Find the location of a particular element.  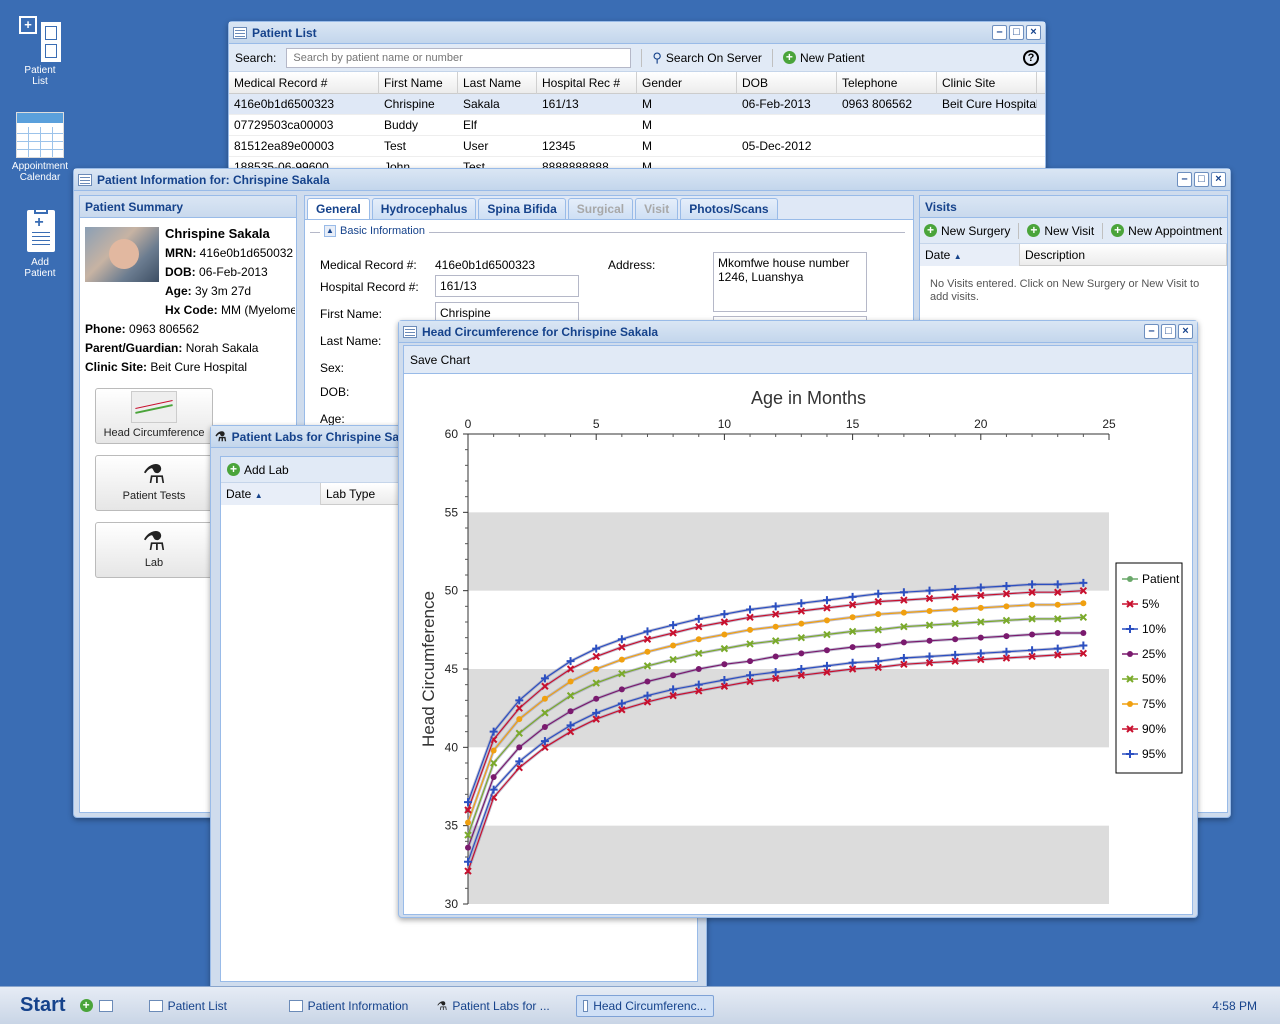

add-lab-button: + Add Lab is located at coordinates (258, 470).